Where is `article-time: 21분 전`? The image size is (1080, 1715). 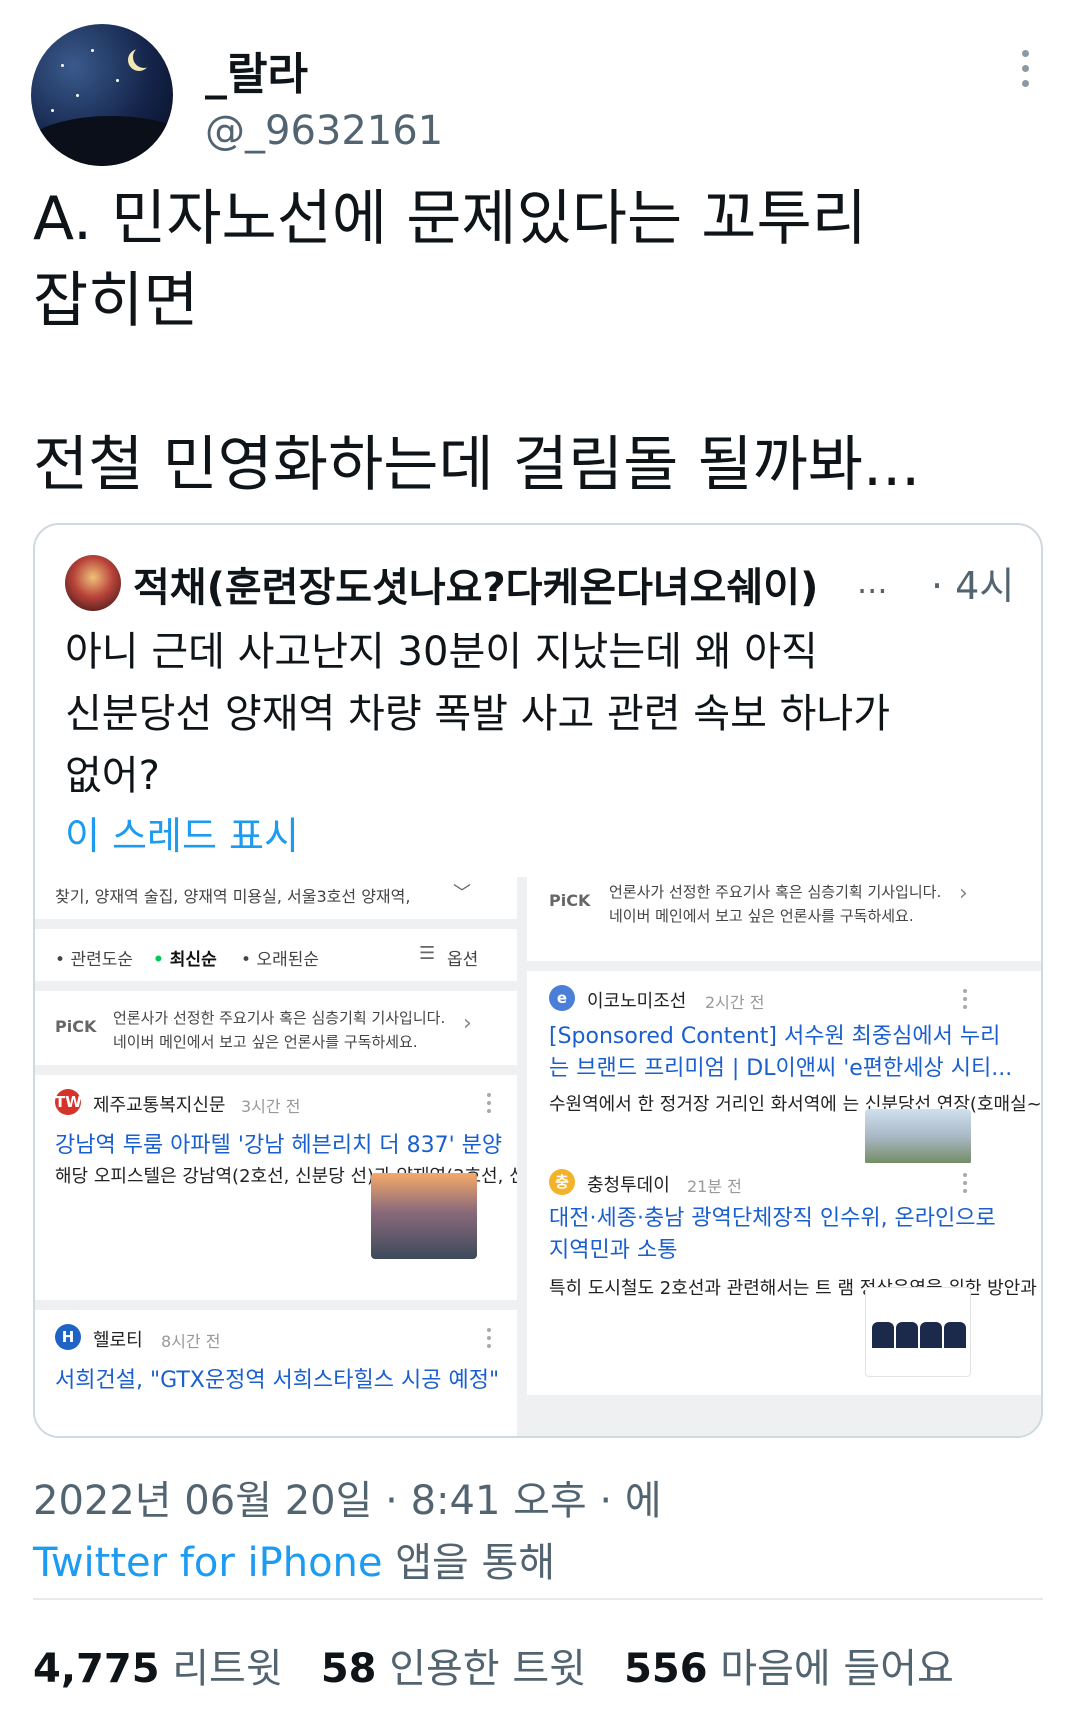 article-time: 21분 전 is located at coordinates (714, 1186).